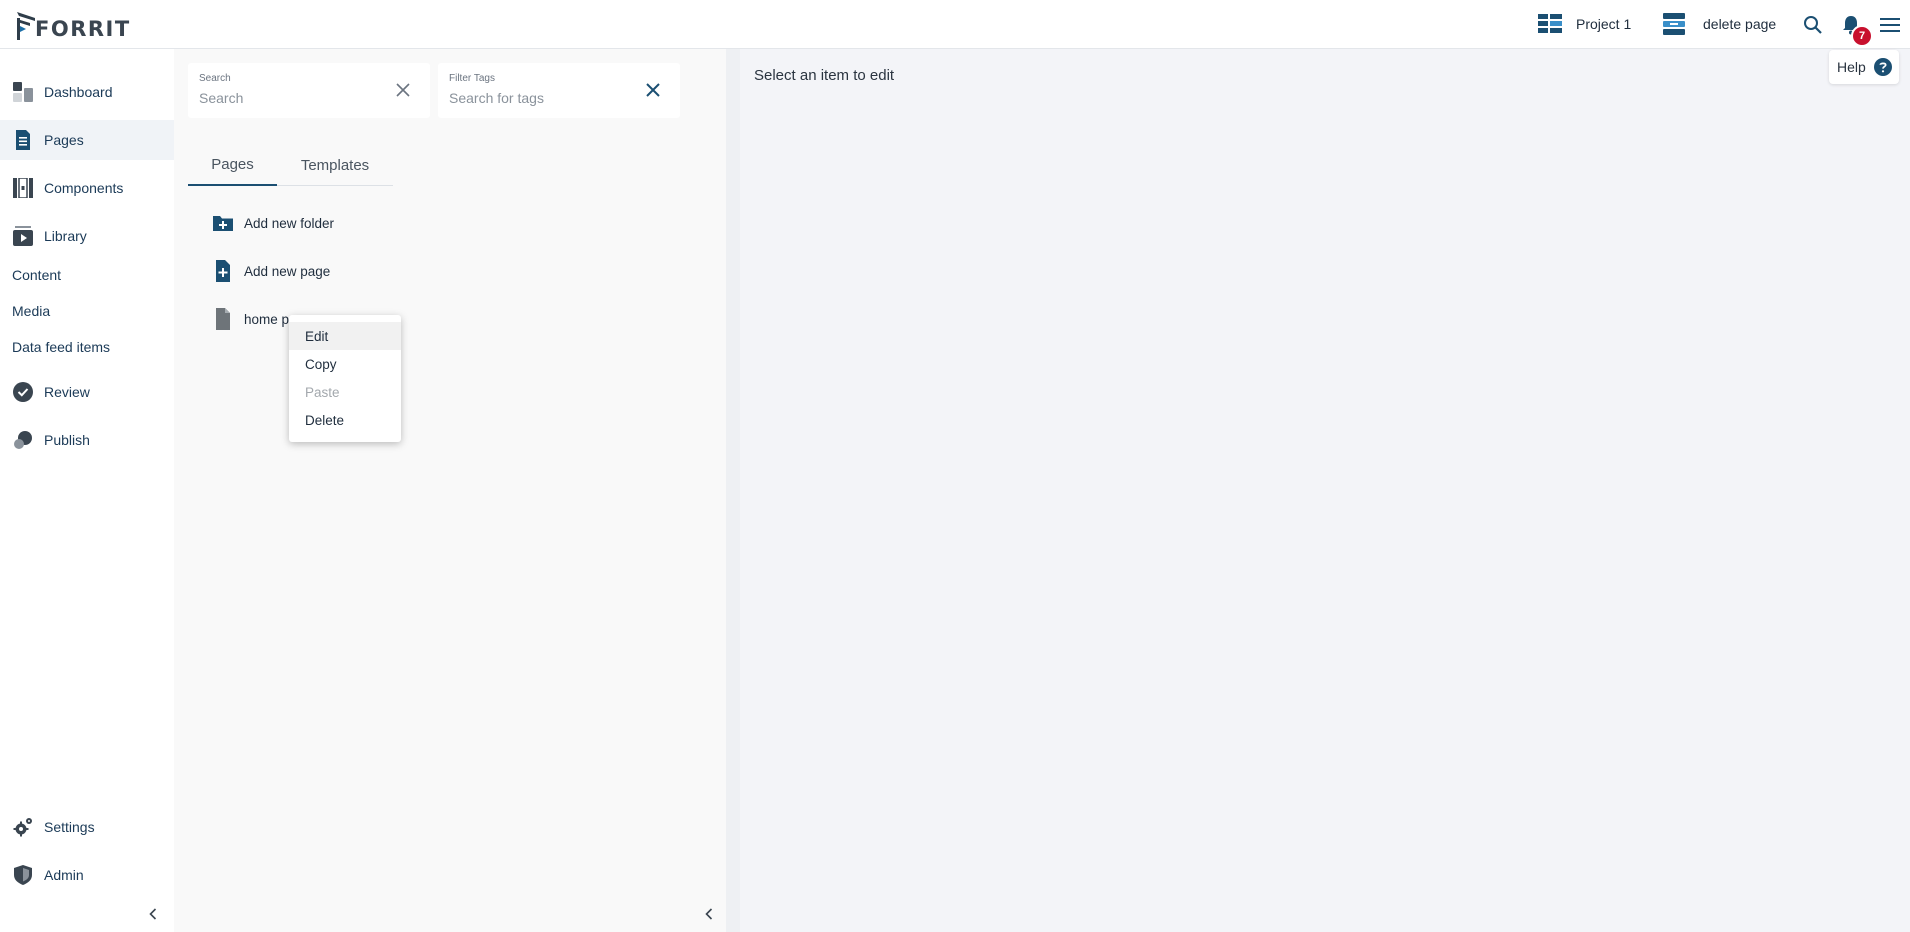 The height and width of the screenshot is (932, 1910). What do you see at coordinates (84, 188) in the screenshot?
I see `sidebar-item-label: Components` at bounding box center [84, 188].